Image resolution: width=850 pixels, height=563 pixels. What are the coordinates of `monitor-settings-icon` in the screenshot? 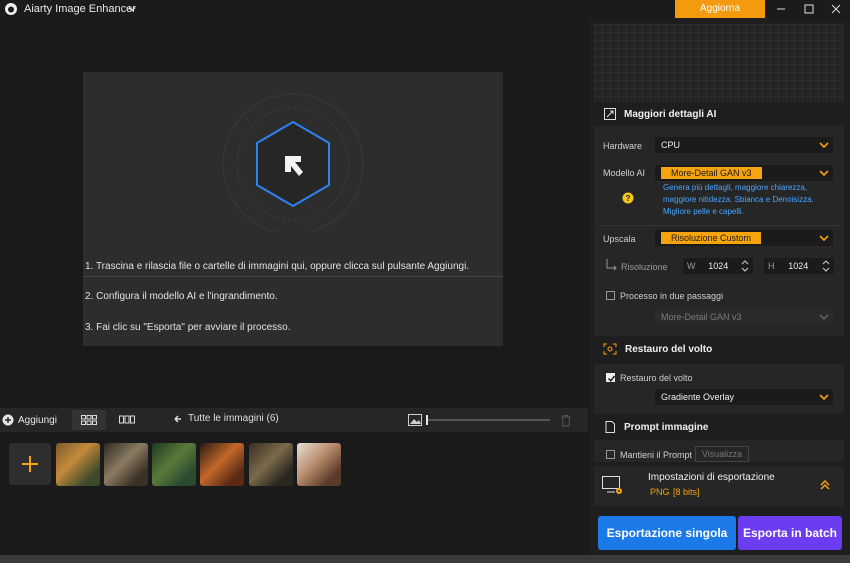 It's located at (612, 485).